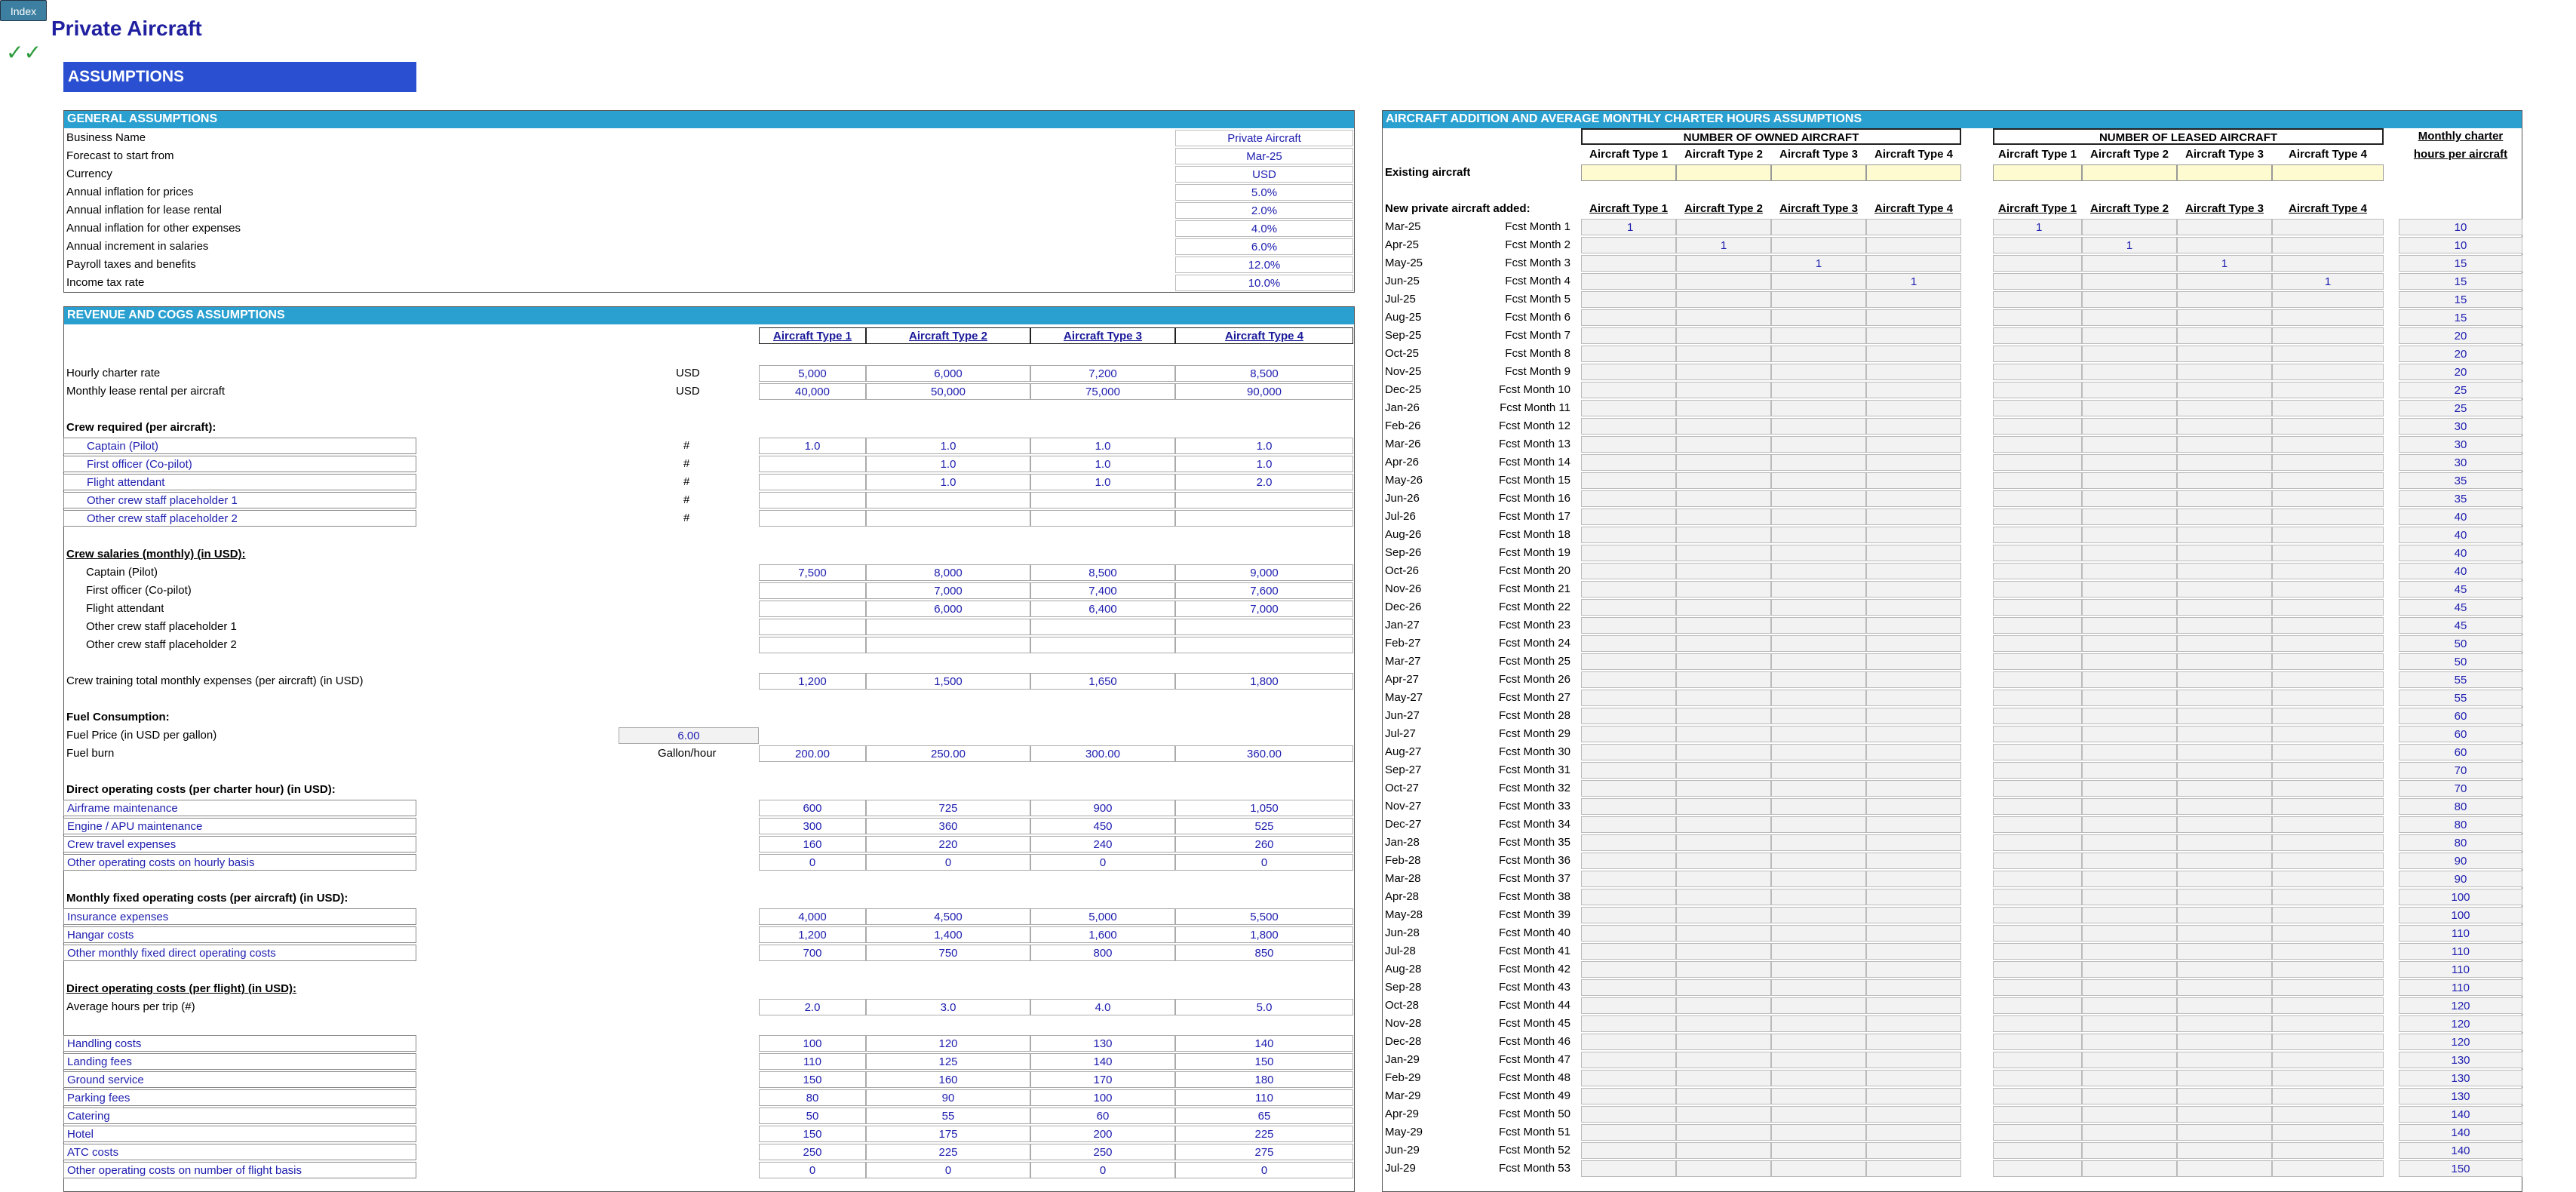 This screenshot has height=1192, width=2576. I want to click on value-cell: 240, so click(1102, 844).